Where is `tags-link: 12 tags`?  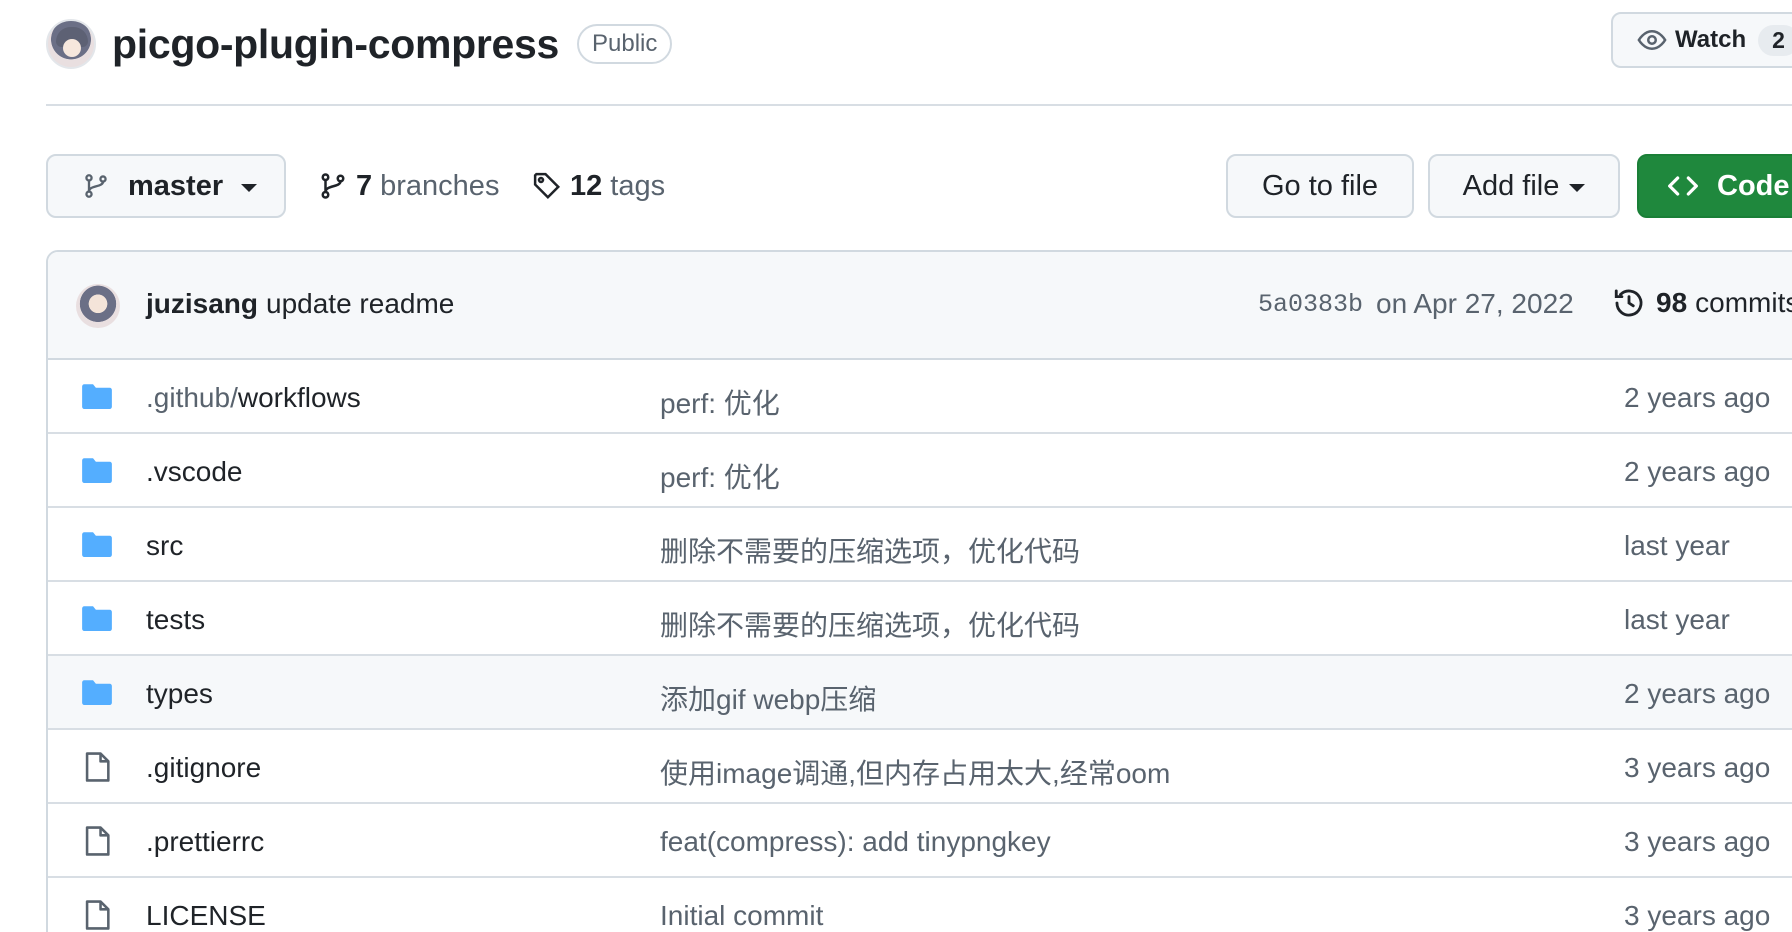
tags-link: 12 tags is located at coordinates (598, 186).